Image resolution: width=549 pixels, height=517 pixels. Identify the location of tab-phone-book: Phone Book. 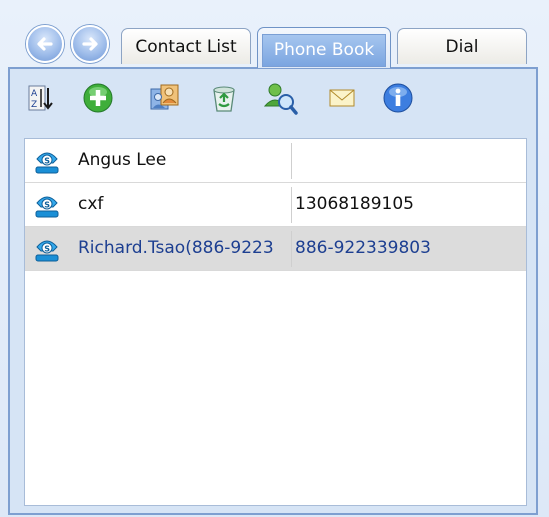
(324, 47).